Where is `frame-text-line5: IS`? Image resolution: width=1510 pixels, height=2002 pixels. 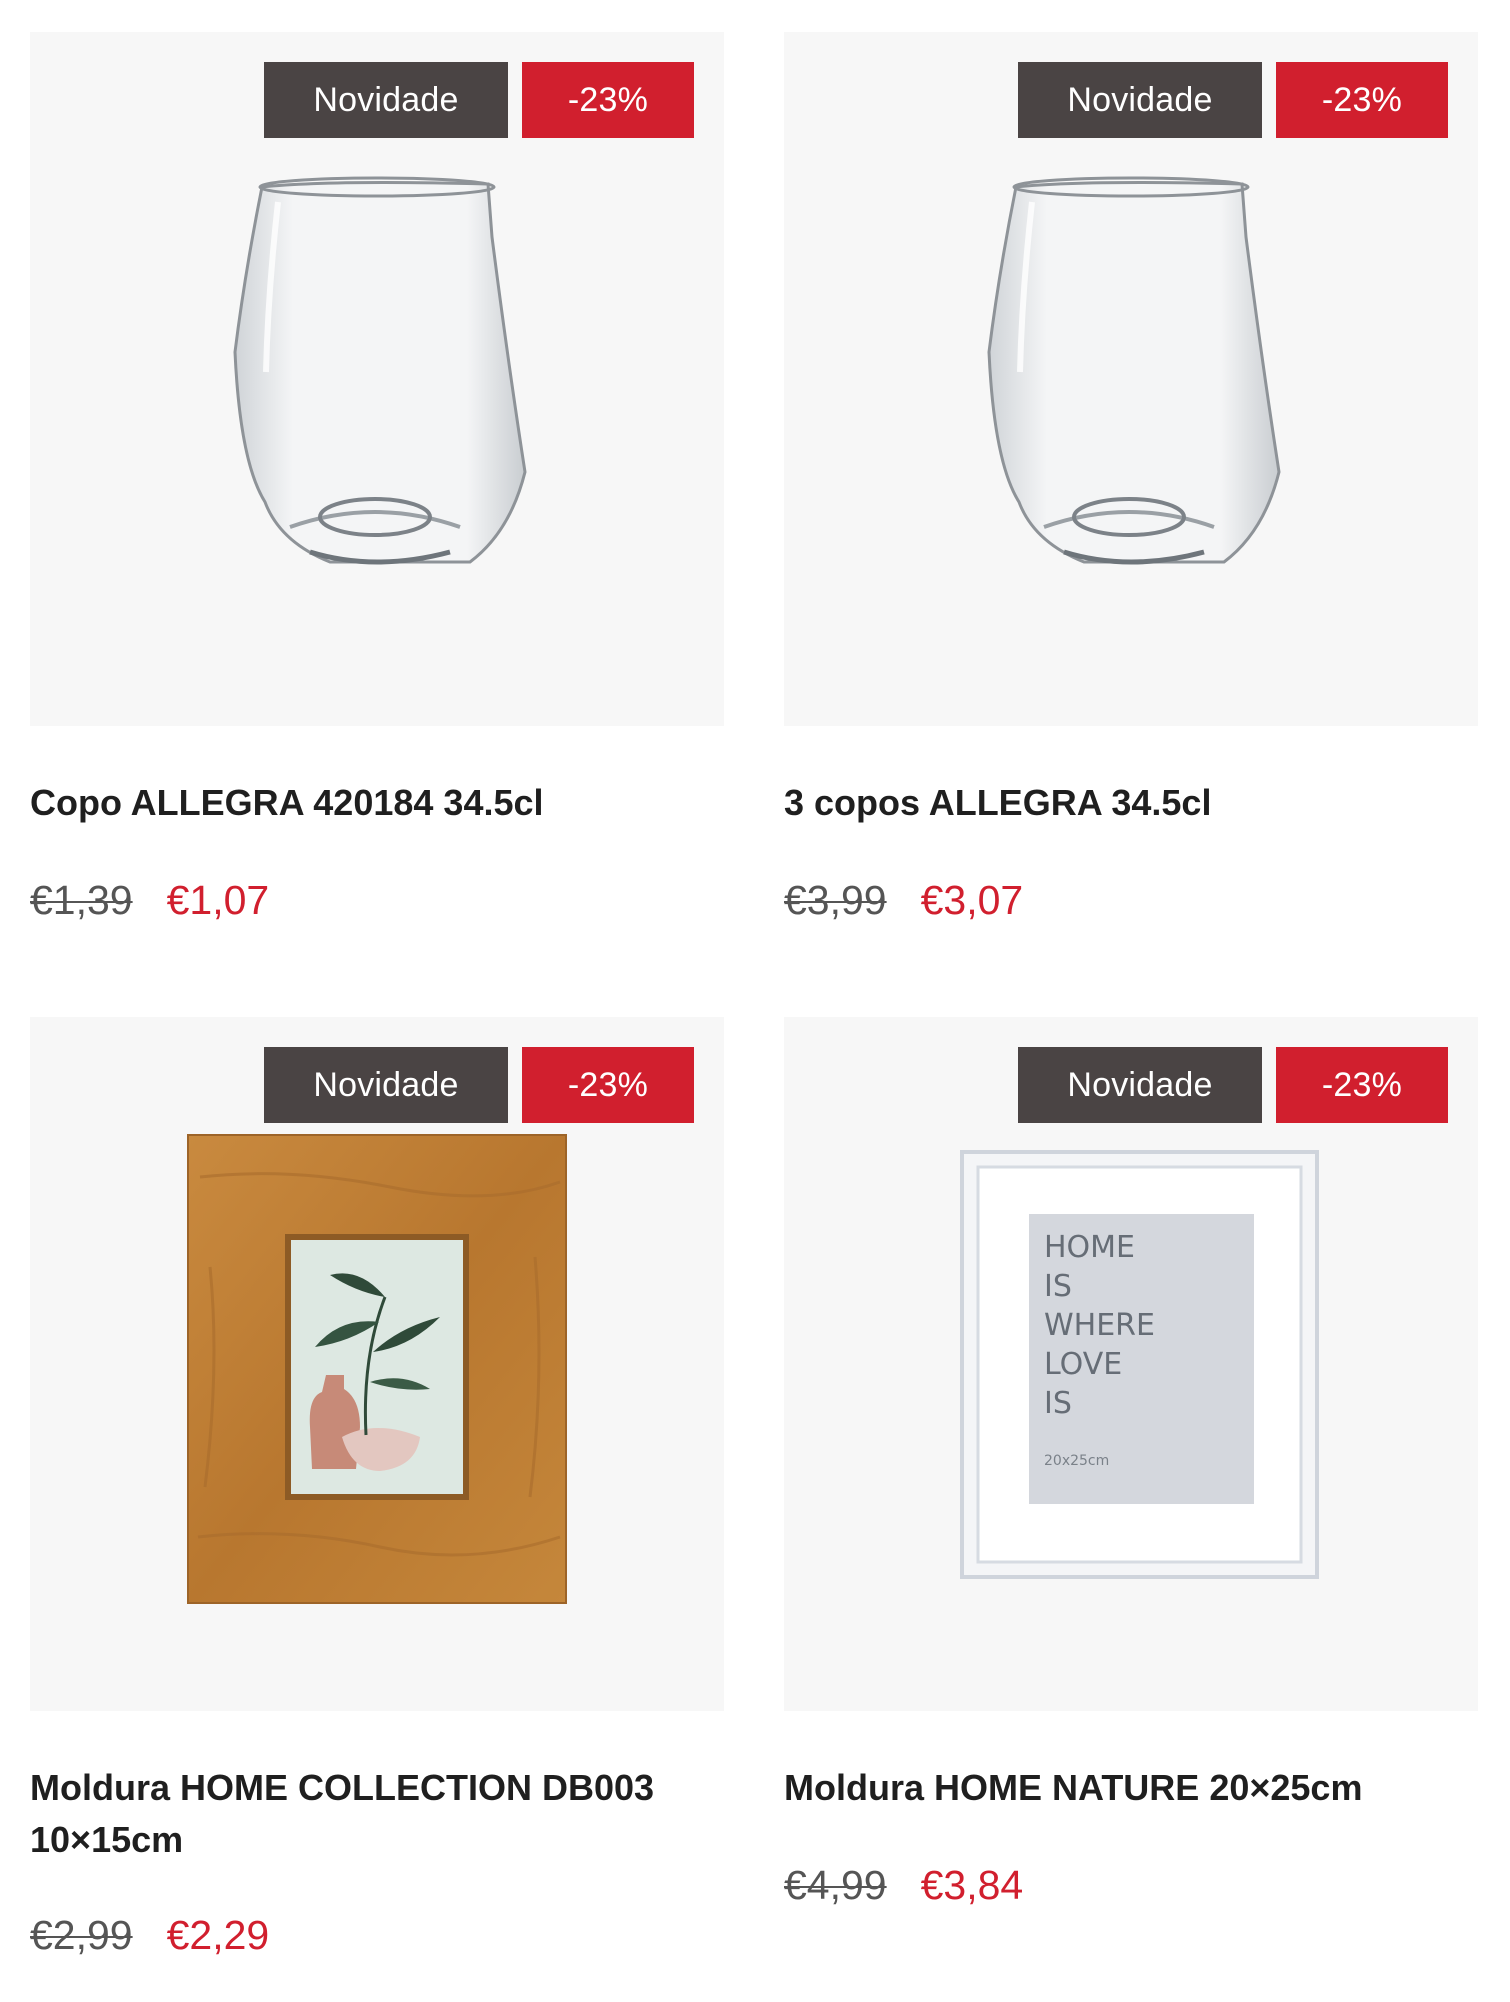 frame-text-line5: IS is located at coordinates (1058, 1403).